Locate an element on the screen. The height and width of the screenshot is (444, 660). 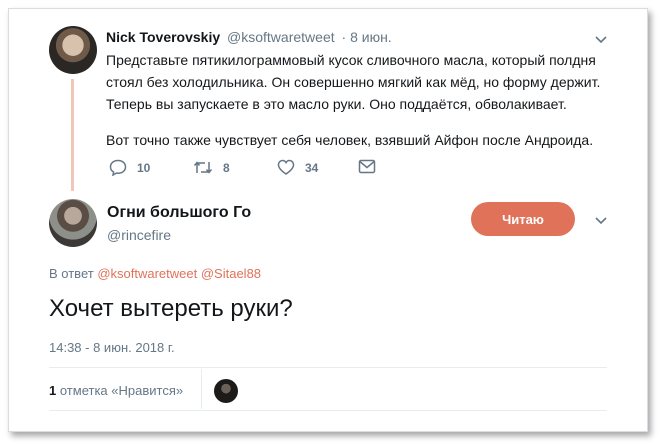
liker-avatar is located at coordinates (226, 391).